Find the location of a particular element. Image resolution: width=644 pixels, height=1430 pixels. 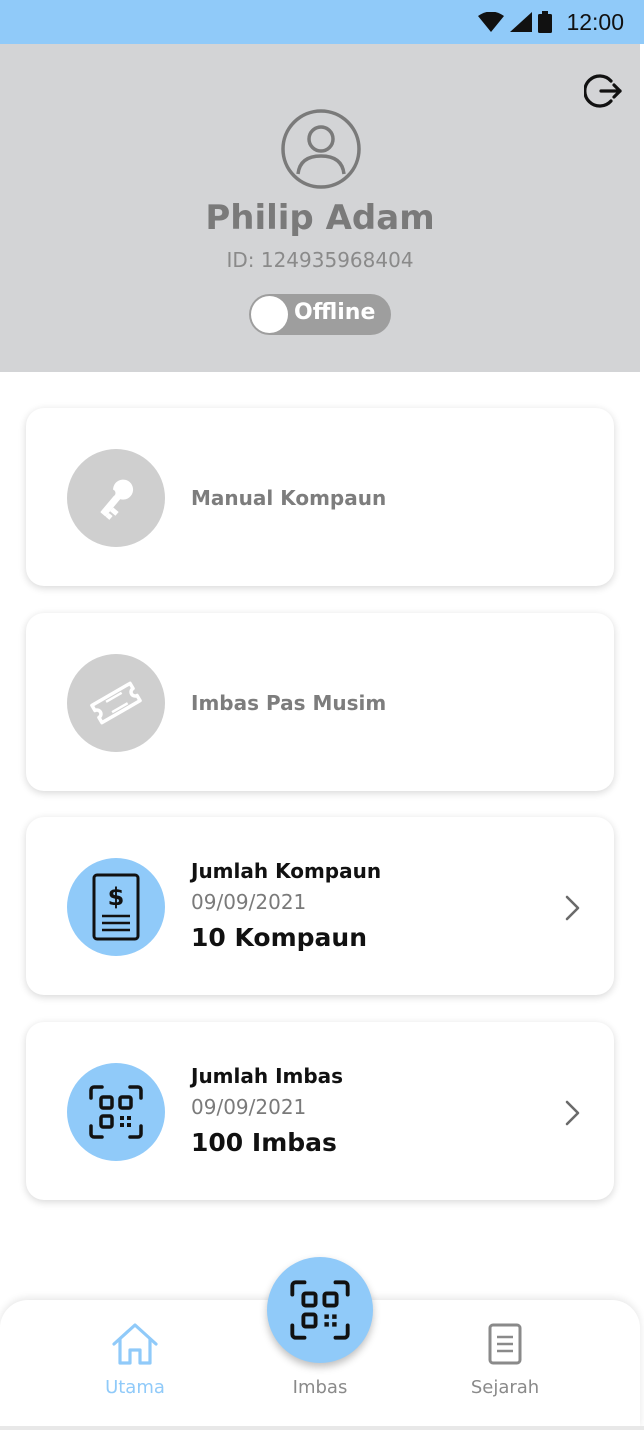

jumlah-kompaun-date: 09/09/2021 is located at coordinates (249, 902).